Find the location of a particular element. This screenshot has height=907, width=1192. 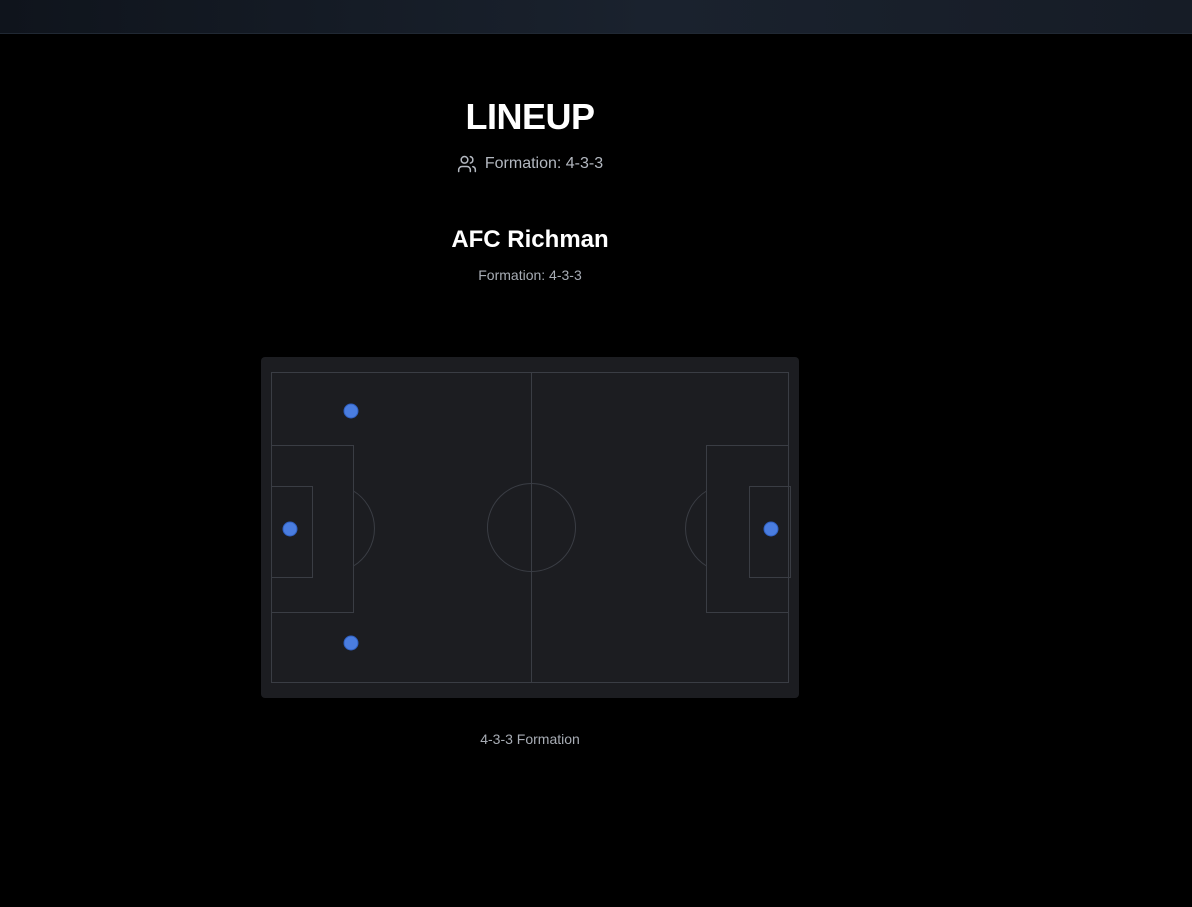

football-pitch is located at coordinates (531, 527).